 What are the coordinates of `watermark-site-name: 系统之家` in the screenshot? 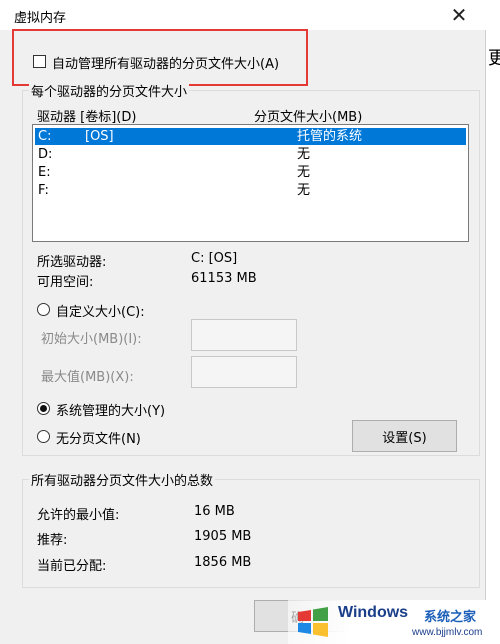 It's located at (450, 617).